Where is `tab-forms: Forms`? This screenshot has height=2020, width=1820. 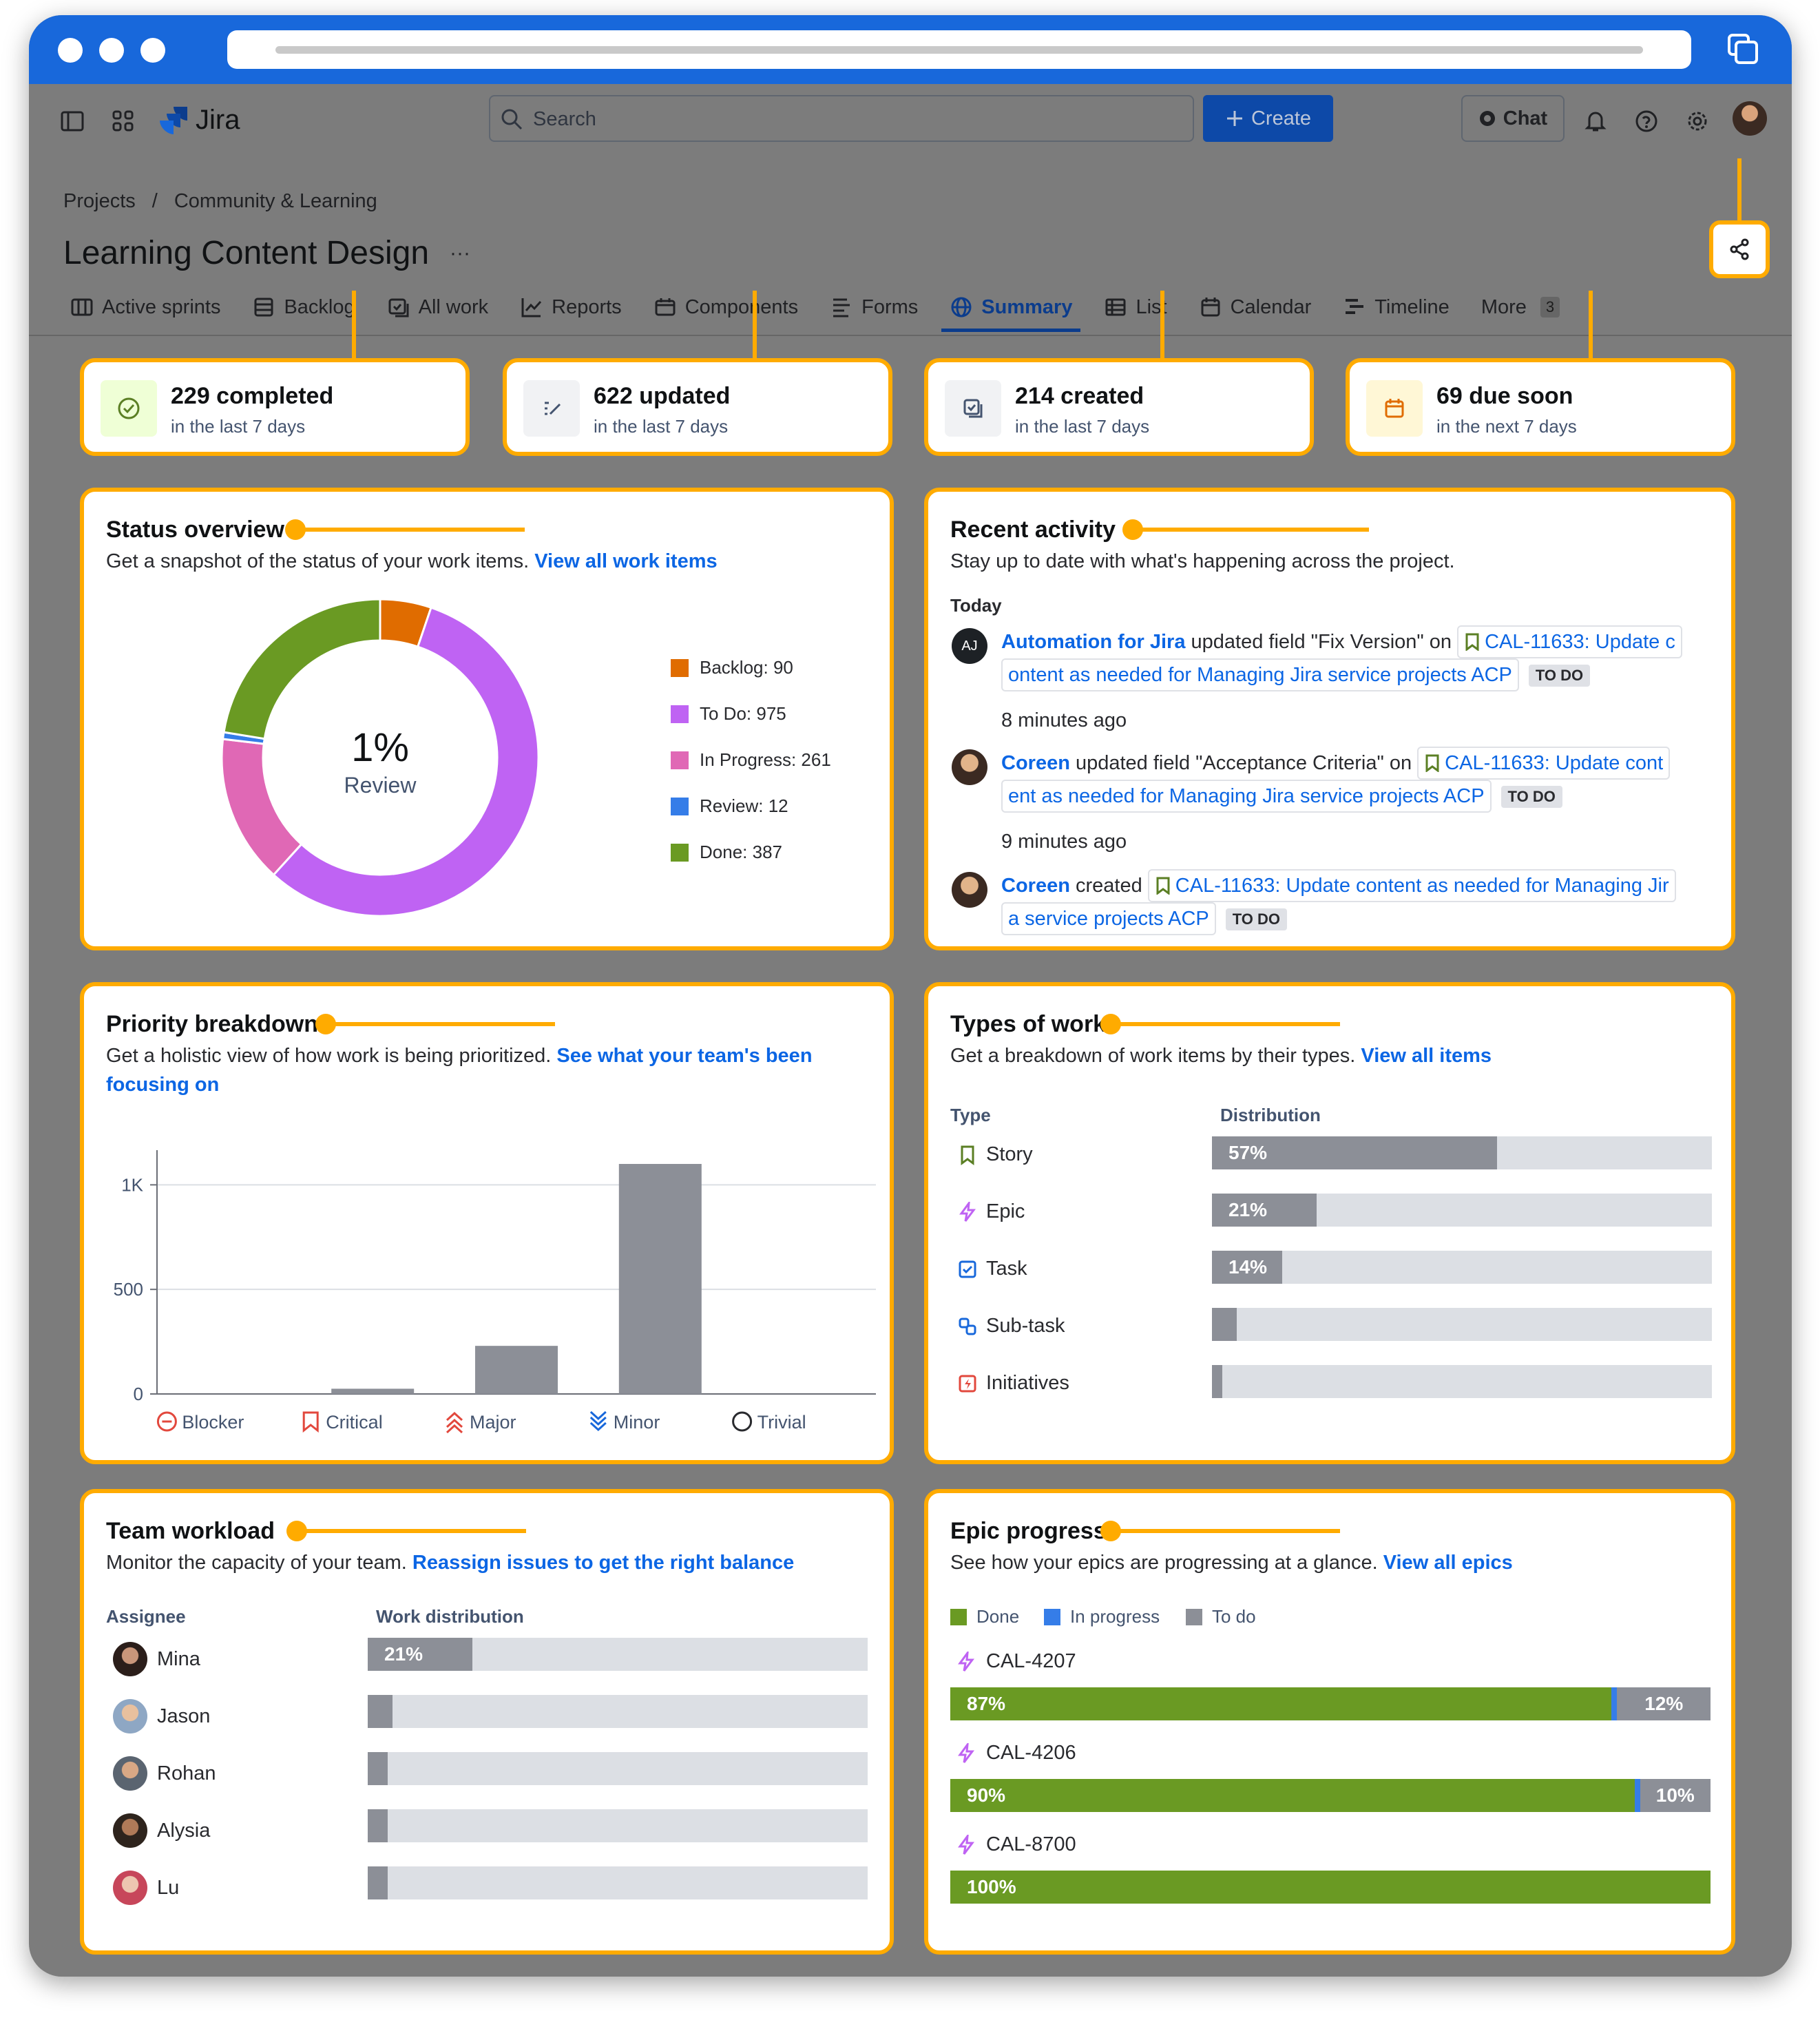
tab-forms: Forms is located at coordinates (874, 307).